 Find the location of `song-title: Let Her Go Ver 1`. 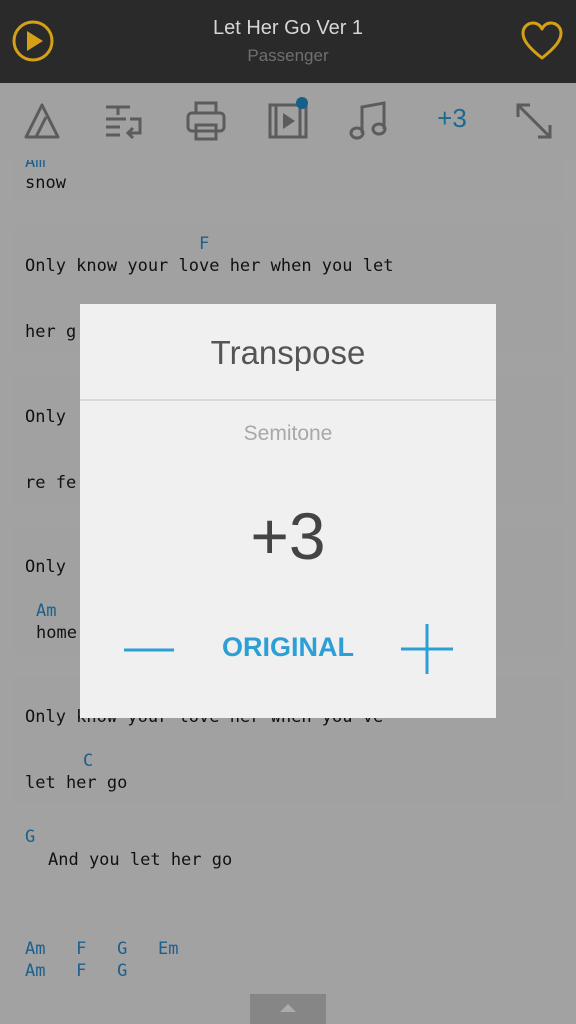

song-title: Let Her Go Ver 1 is located at coordinates (288, 28).